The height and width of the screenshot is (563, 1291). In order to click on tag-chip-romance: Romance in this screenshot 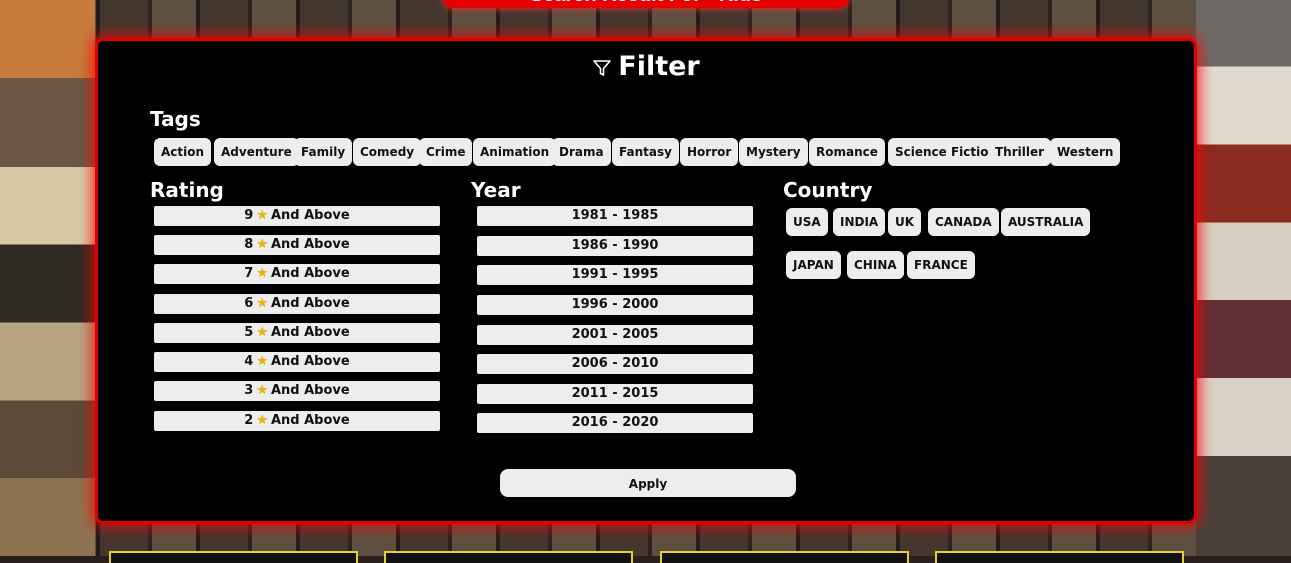, I will do `click(847, 152)`.